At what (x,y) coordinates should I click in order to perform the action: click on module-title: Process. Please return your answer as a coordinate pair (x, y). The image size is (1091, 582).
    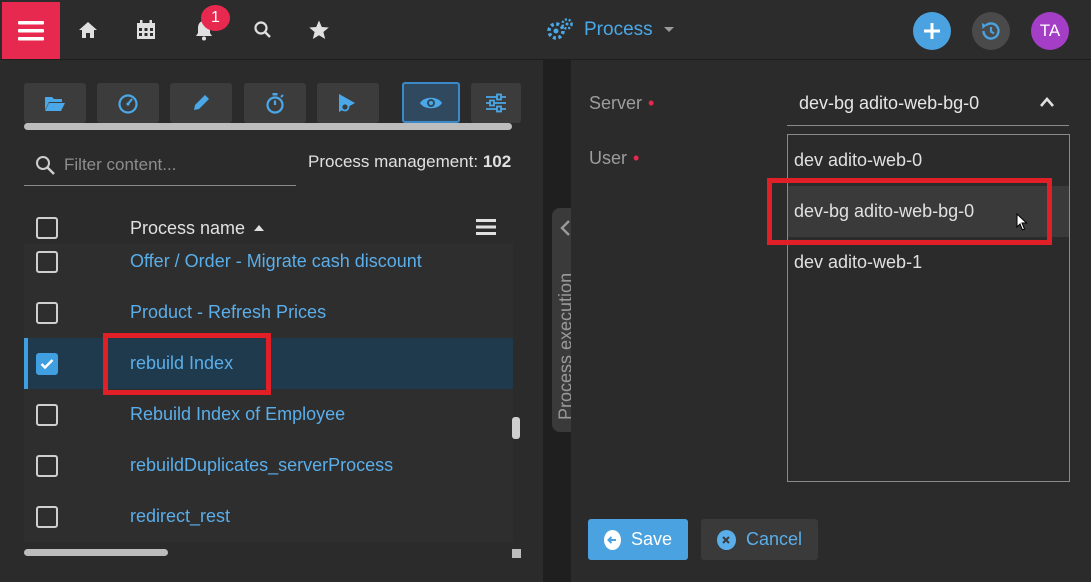
    Looking at the image, I should click on (610, 30).